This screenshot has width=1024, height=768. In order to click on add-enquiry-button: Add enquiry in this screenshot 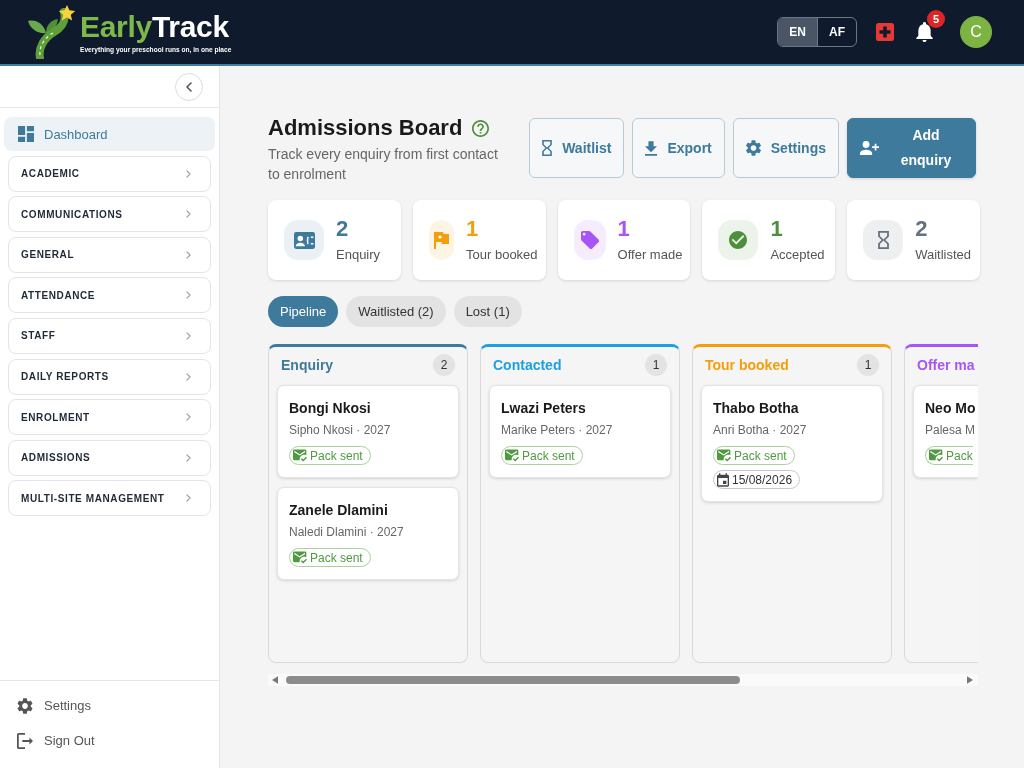, I will do `click(911, 148)`.